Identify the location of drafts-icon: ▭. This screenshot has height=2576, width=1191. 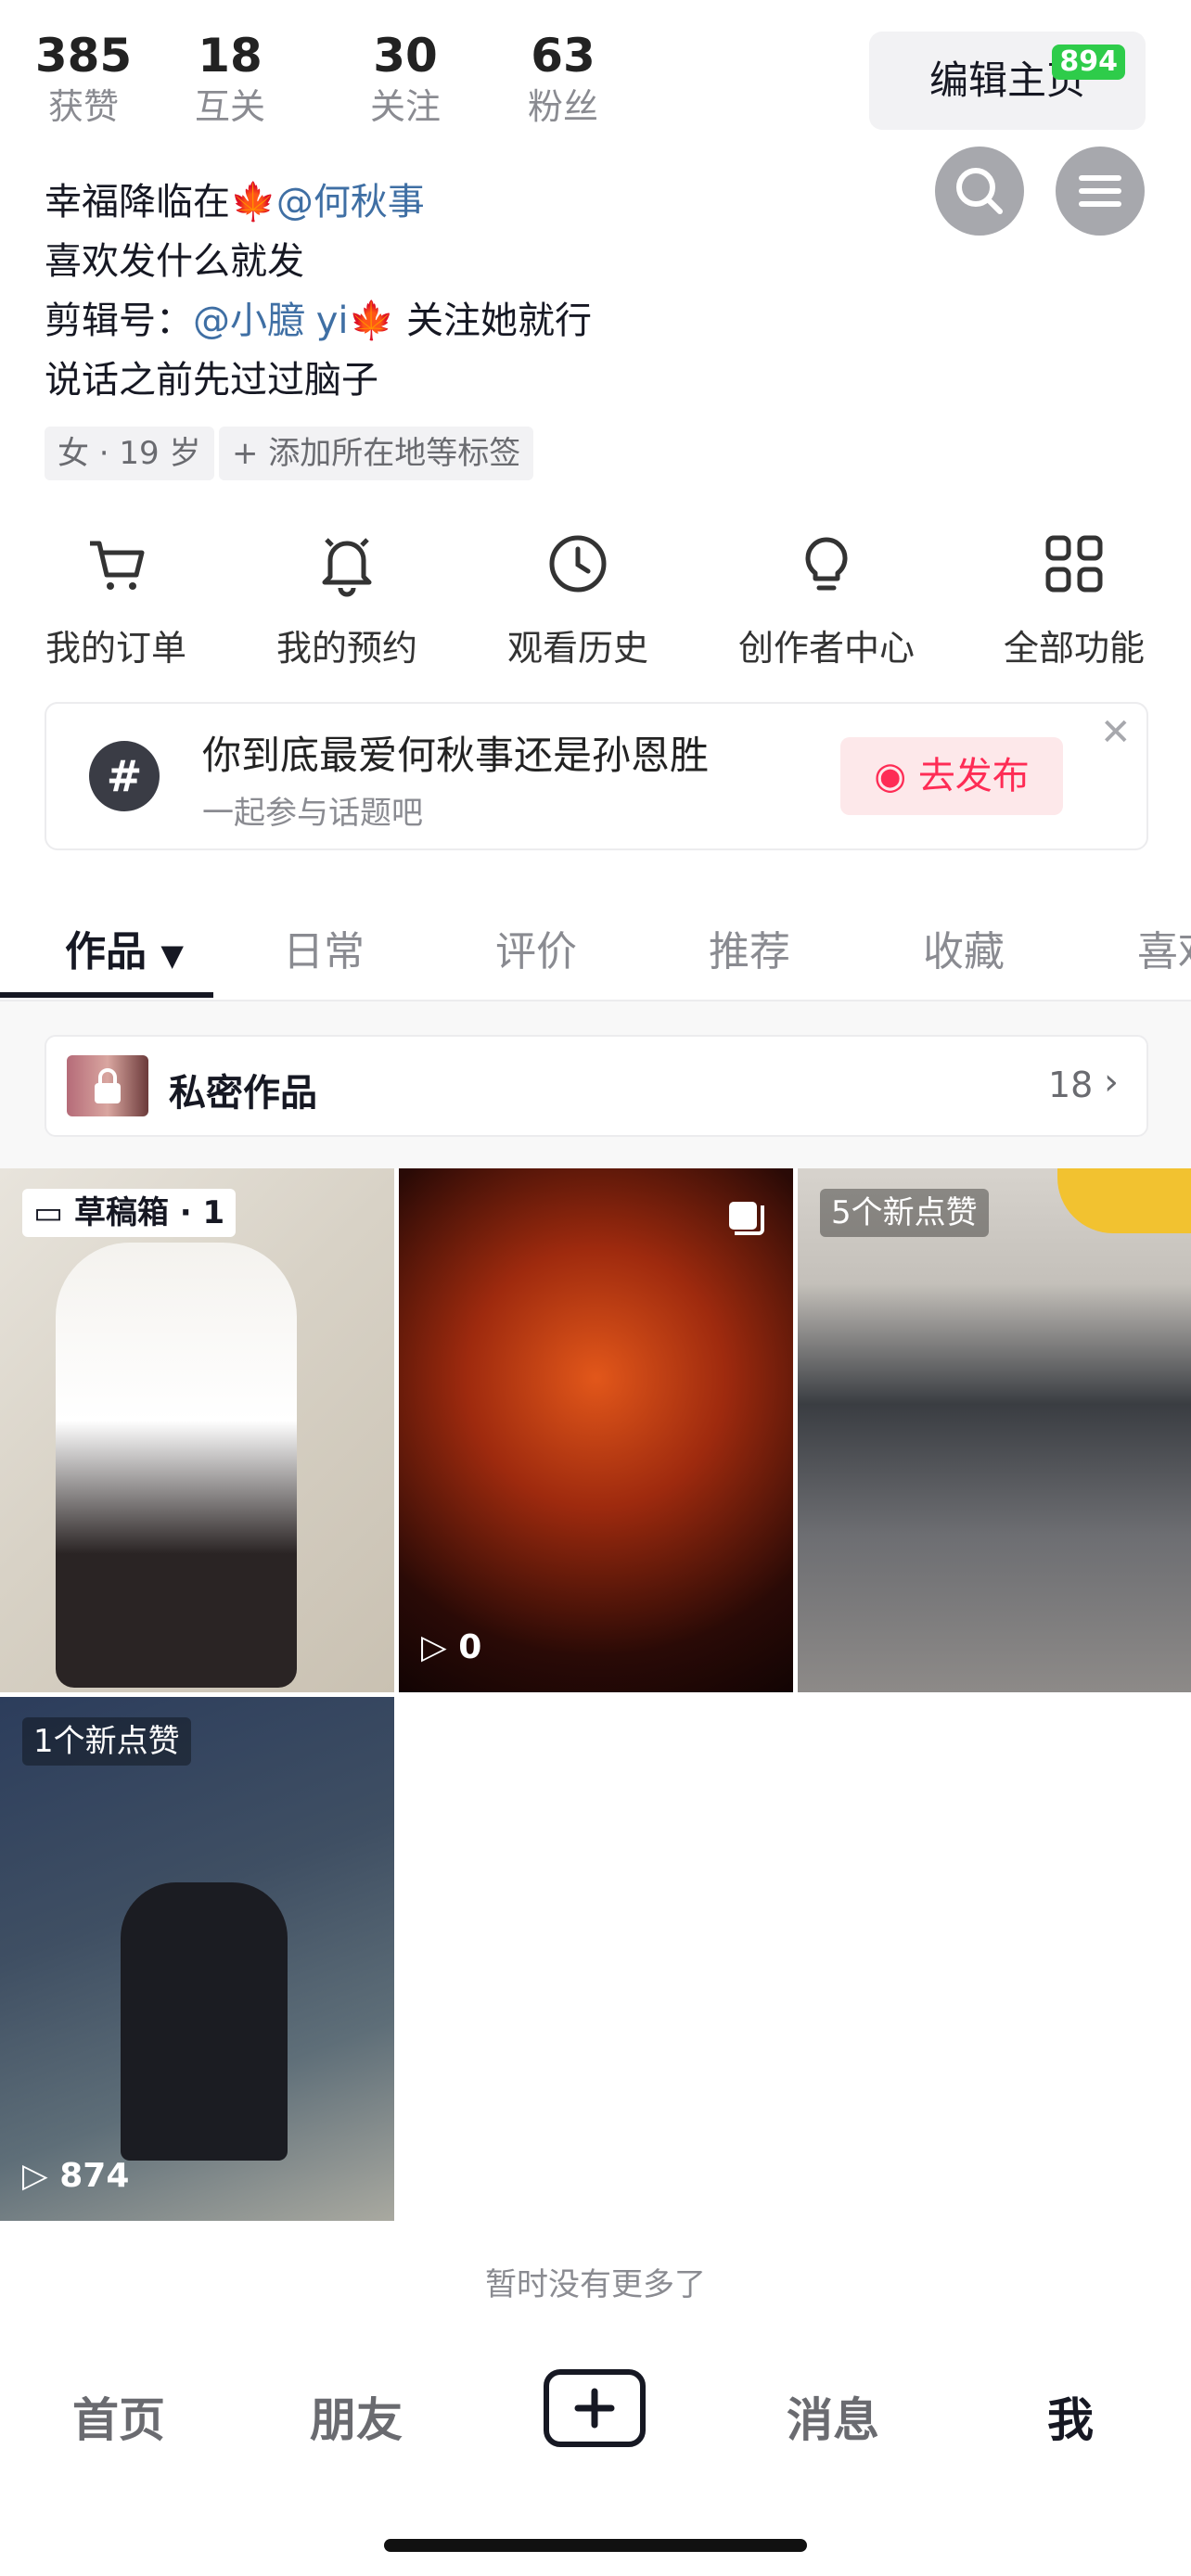
(53, 1212).